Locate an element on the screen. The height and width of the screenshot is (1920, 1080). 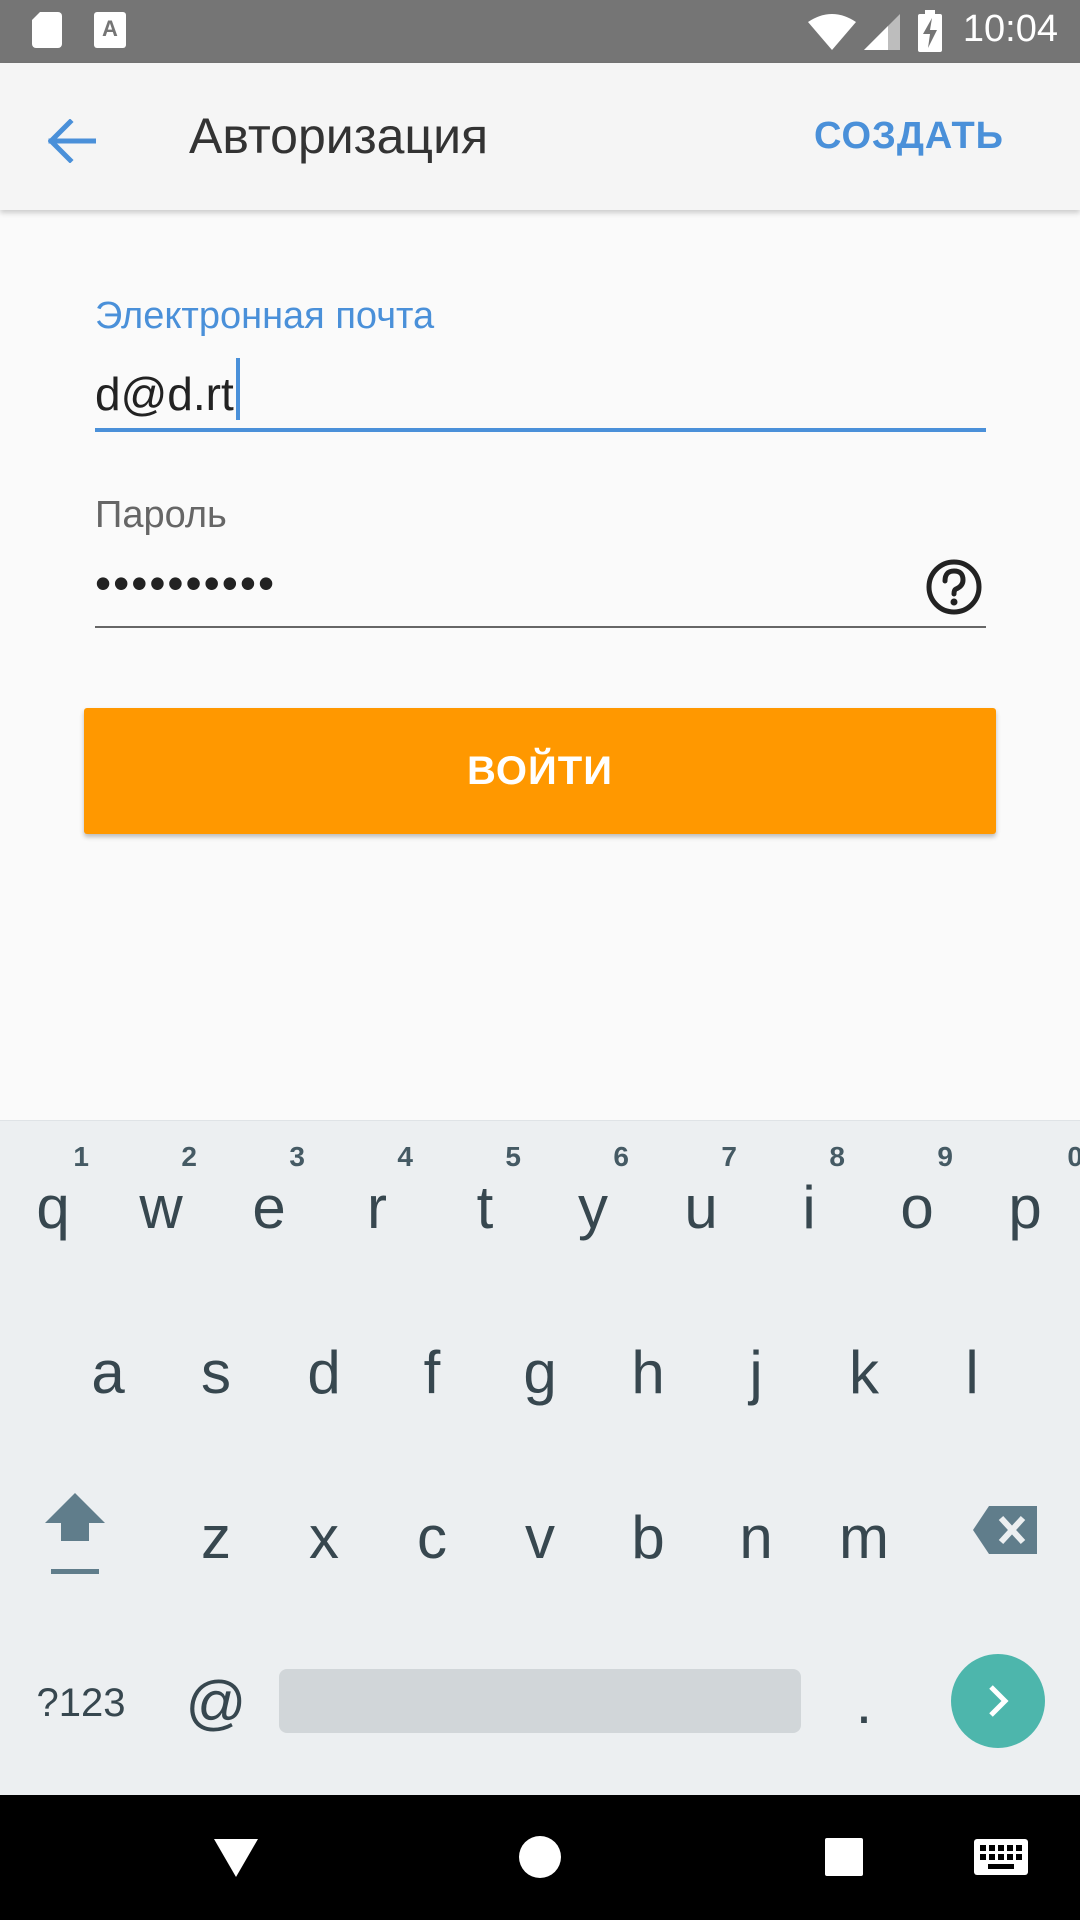
key-char: e is located at coordinates (269, 1207).